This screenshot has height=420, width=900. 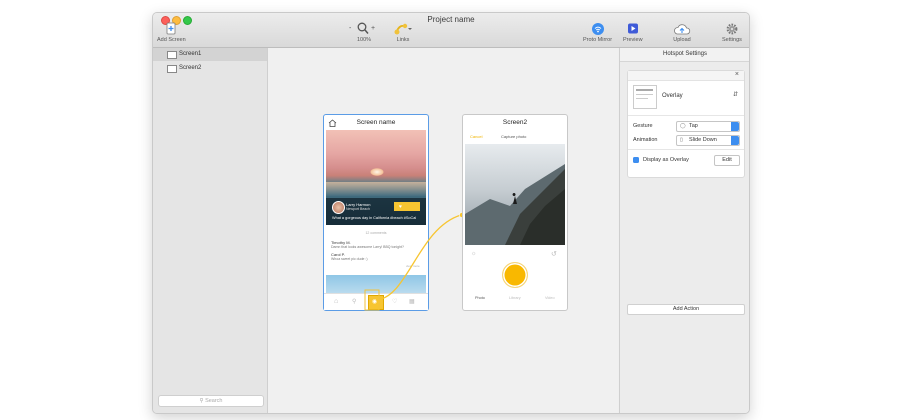 What do you see at coordinates (515, 194) in the screenshot?
I see `camera-preview-photo` at bounding box center [515, 194].